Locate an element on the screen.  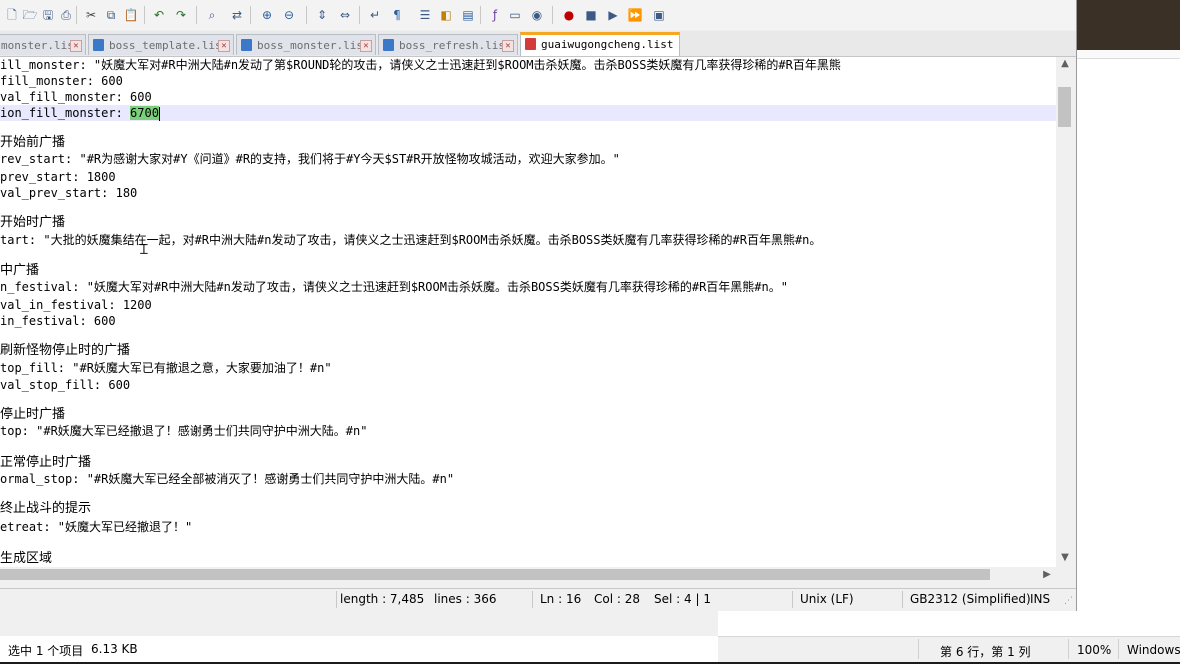
run-macro-multiple-icon: ⏩ is located at coordinates (635, 15).